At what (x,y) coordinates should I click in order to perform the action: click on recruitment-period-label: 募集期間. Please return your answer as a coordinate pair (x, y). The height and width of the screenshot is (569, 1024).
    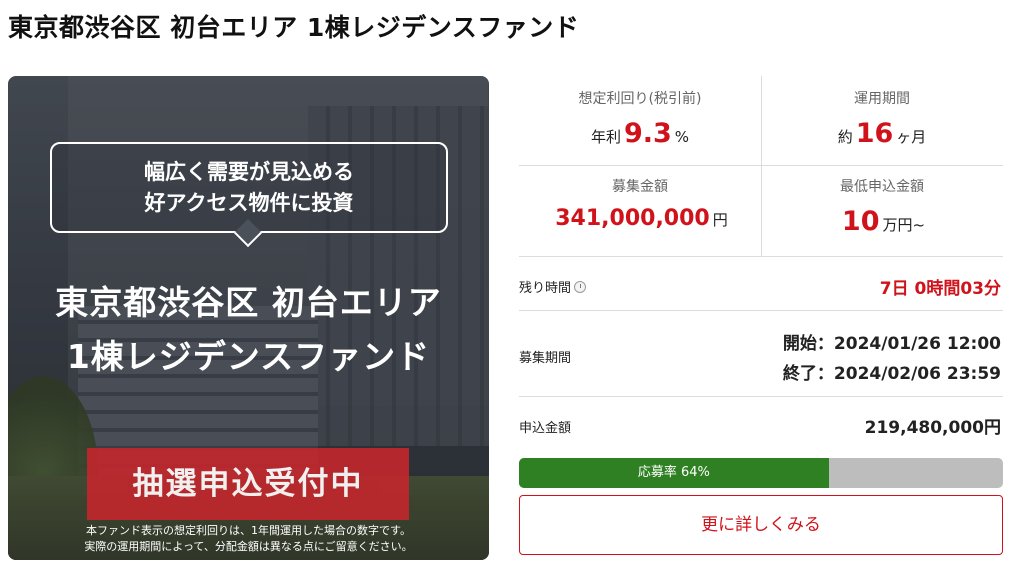
    Looking at the image, I should click on (545, 358).